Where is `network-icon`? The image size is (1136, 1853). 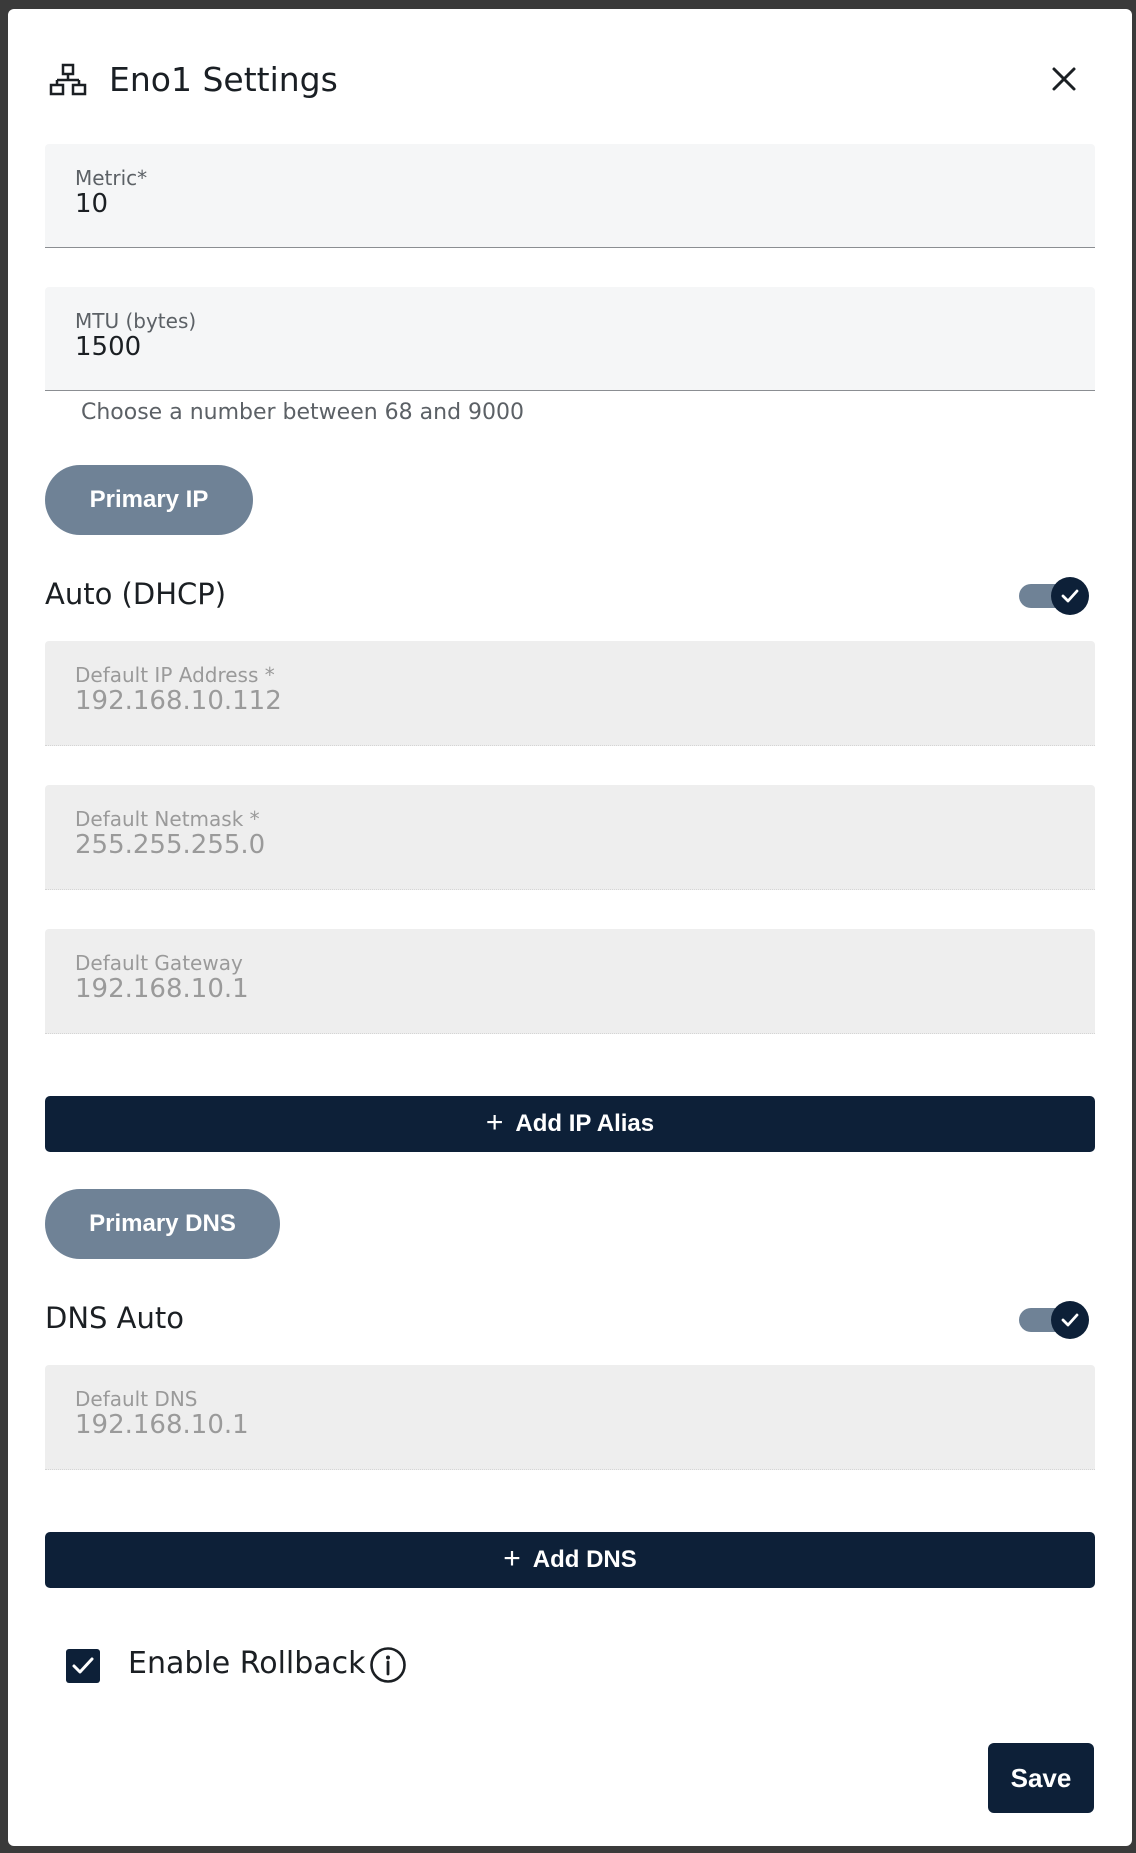 network-icon is located at coordinates (68, 79).